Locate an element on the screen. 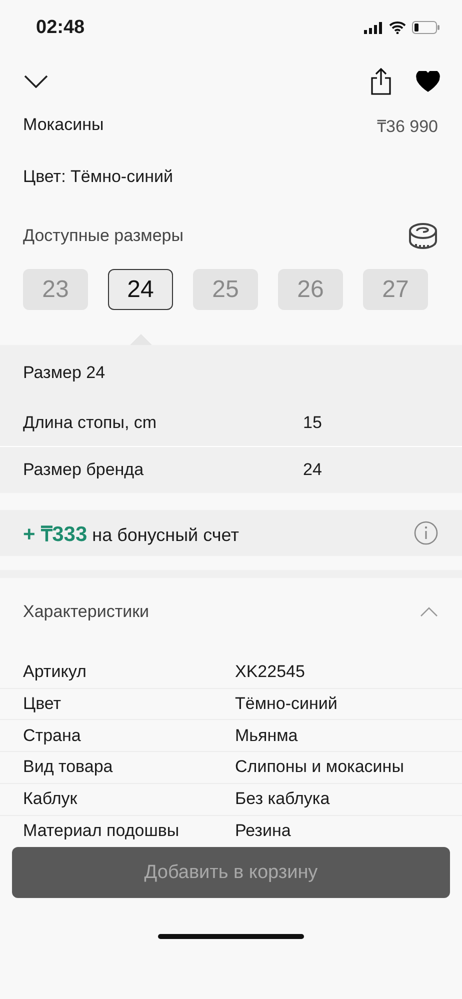 This screenshot has height=999, width=462. product-price: ₸36 990 is located at coordinates (407, 126).